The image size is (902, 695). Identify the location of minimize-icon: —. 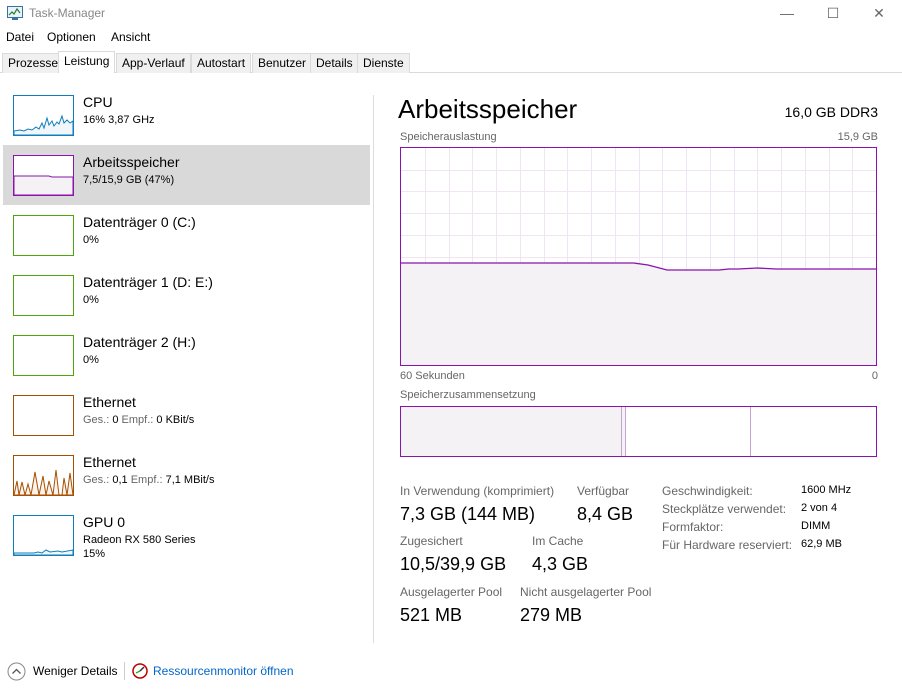
(787, 13).